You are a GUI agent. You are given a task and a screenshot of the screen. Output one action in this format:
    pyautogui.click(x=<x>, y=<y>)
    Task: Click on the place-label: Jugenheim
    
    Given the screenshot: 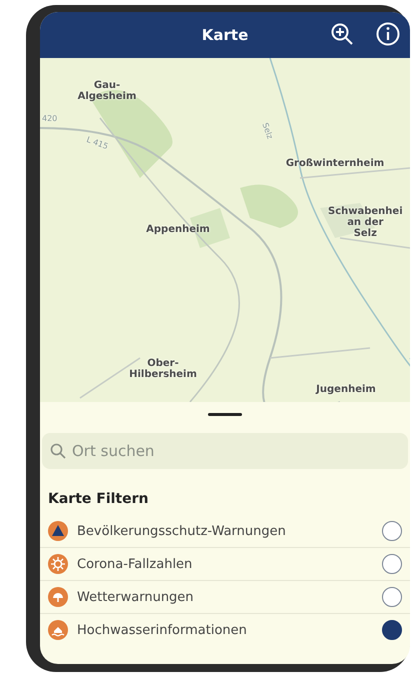 What is the action you would take?
    pyautogui.click(x=346, y=389)
    